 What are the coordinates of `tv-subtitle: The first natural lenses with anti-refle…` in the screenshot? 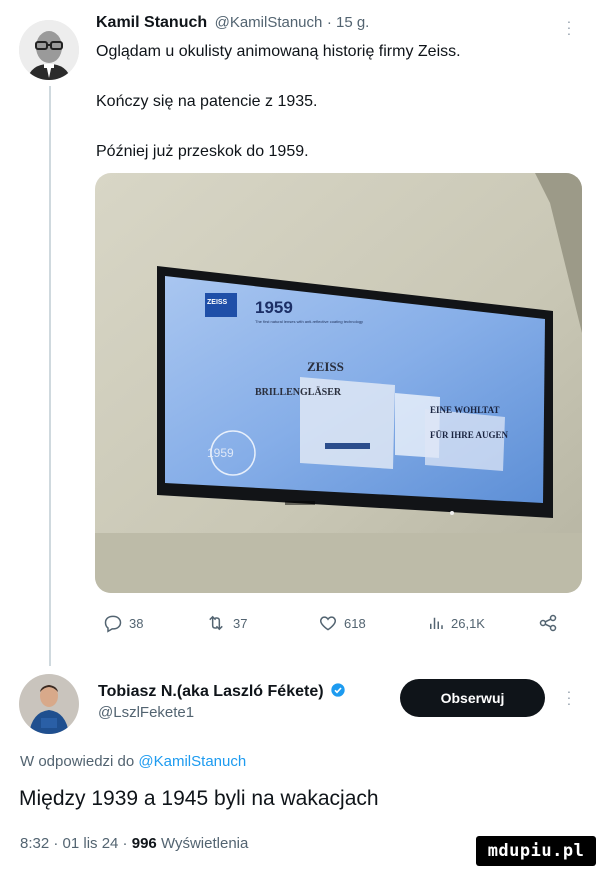 It's located at (309, 321).